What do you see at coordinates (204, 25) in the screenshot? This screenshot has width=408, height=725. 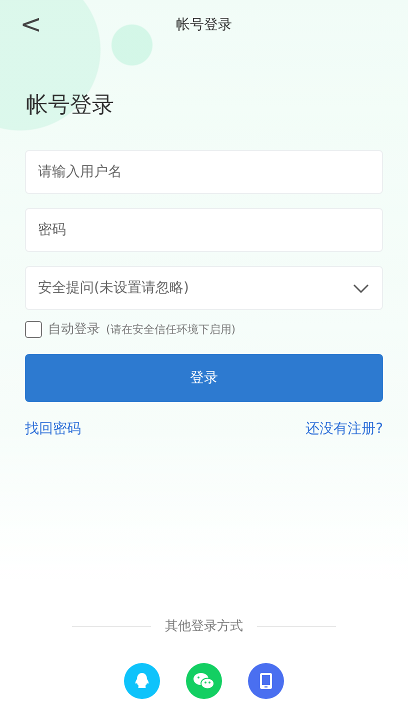 I see `page-title: 帐号登录` at bounding box center [204, 25].